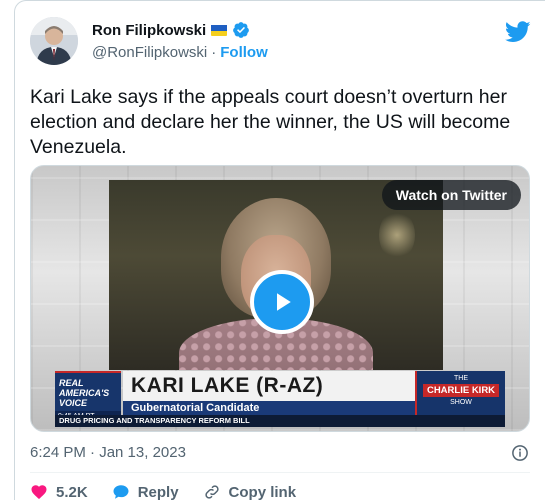 Image resolution: width=545 pixels, height=500 pixels. What do you see at coordinates (244, 52) in the screenshot?
I see `follow-button: Follow` at bounding box center [244, 52].